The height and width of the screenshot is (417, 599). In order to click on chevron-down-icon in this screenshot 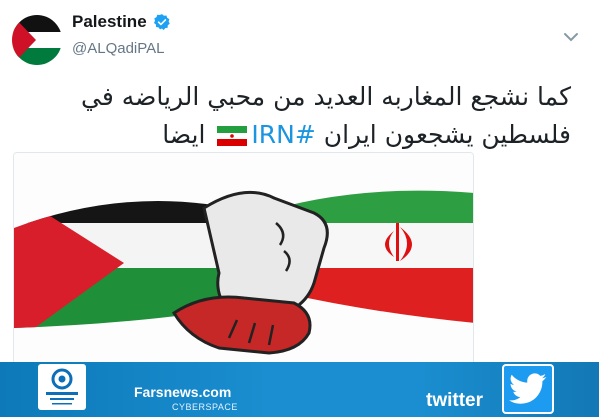, I will do `click(571, 37)`.